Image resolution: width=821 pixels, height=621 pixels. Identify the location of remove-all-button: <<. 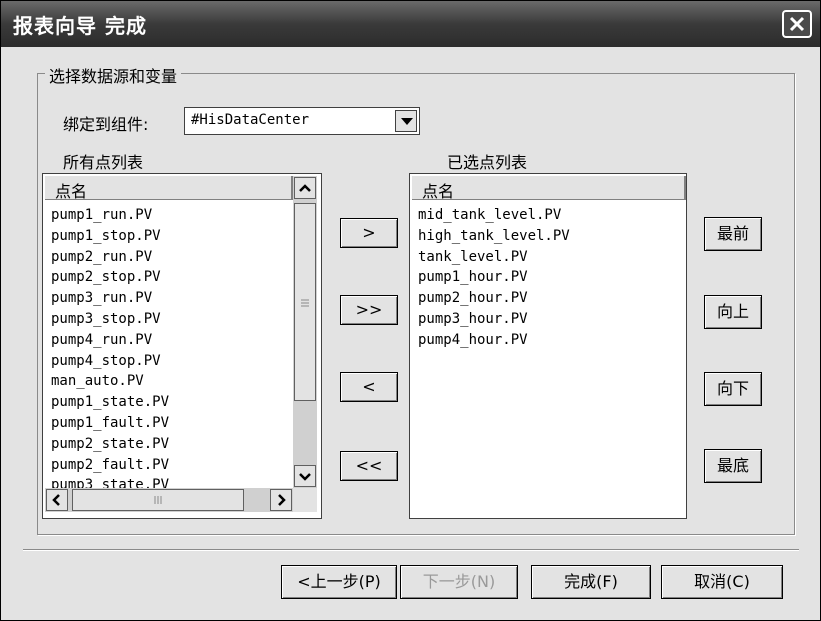
(369, 466).